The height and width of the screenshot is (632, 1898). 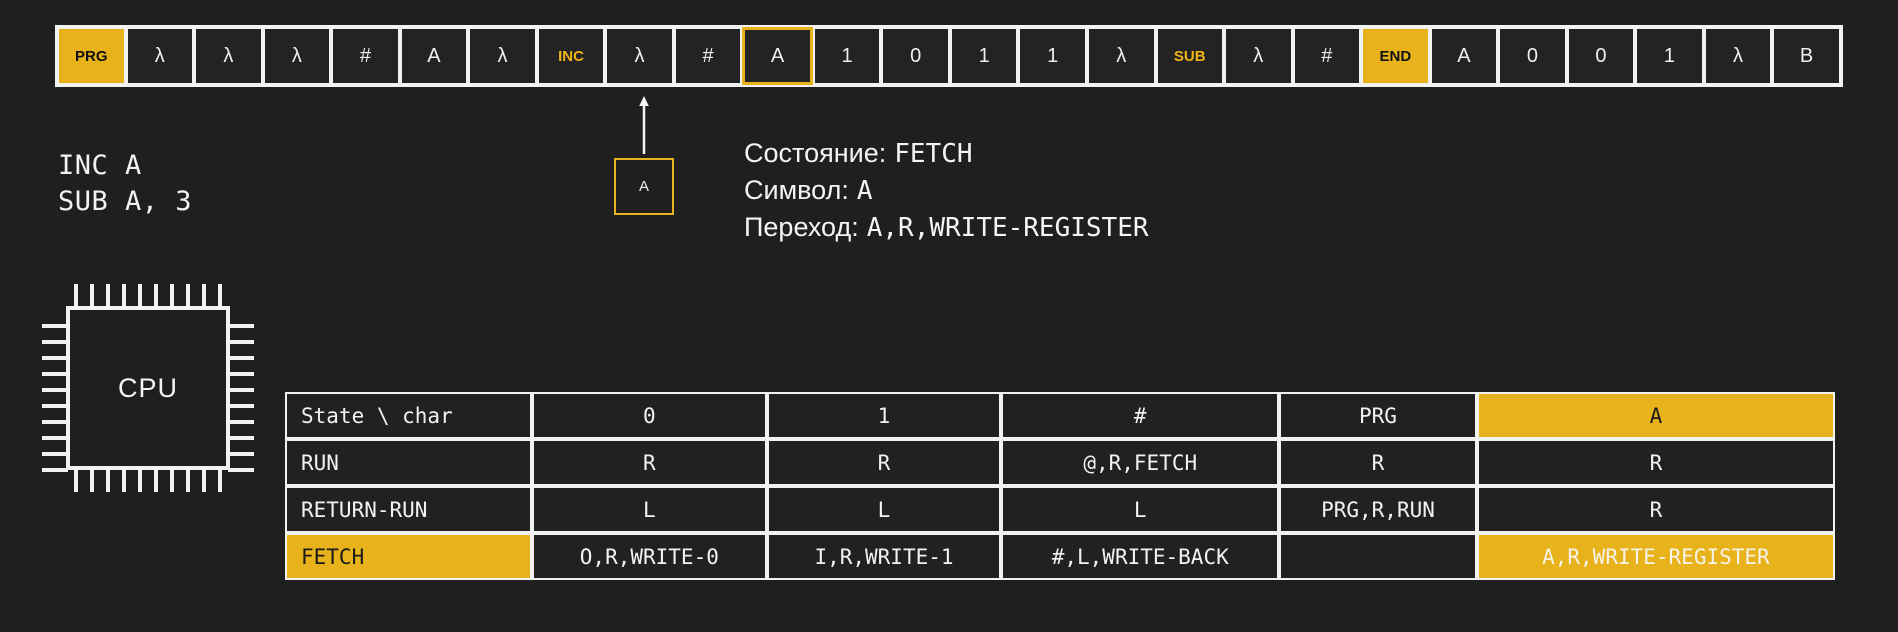 What do you see at coordinates (1140, 415) in the screenshot?
I see `table-header-cell: #` at bounding box center [1140, 415].